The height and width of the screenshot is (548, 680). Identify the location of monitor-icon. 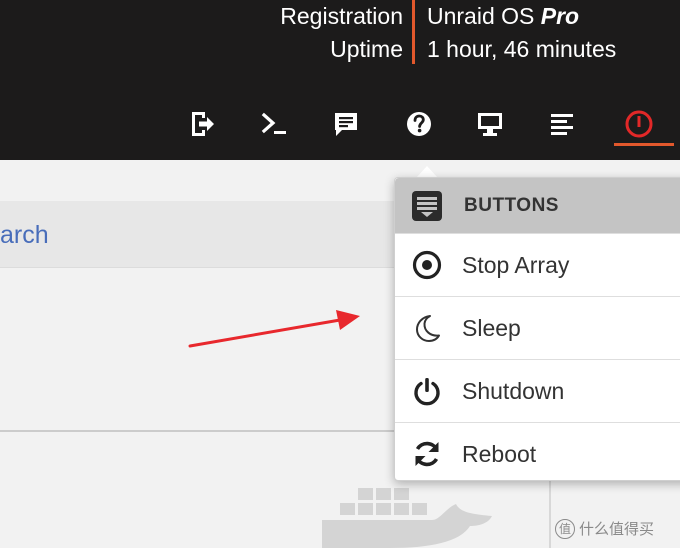
(490, 124).